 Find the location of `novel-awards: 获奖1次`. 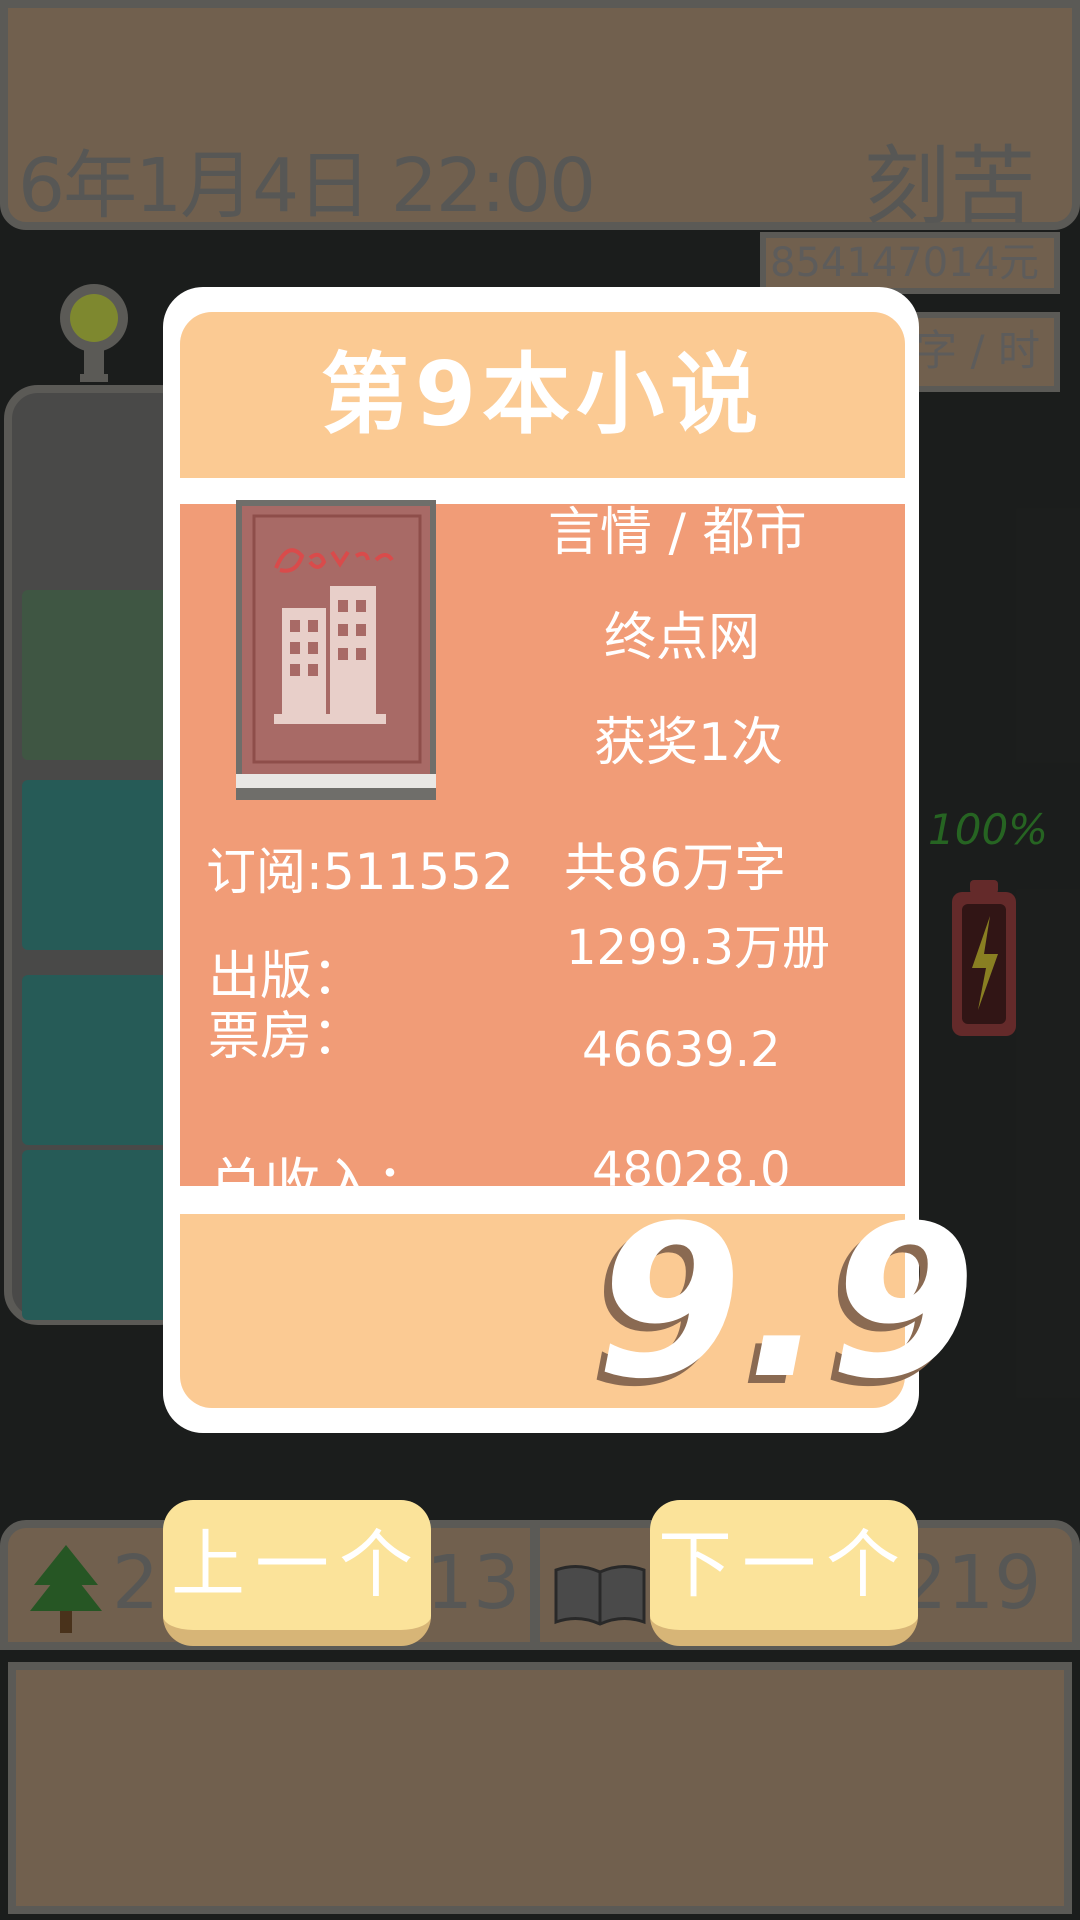

novel-awards: 获奖1次 is located at coordinates (689, 743).